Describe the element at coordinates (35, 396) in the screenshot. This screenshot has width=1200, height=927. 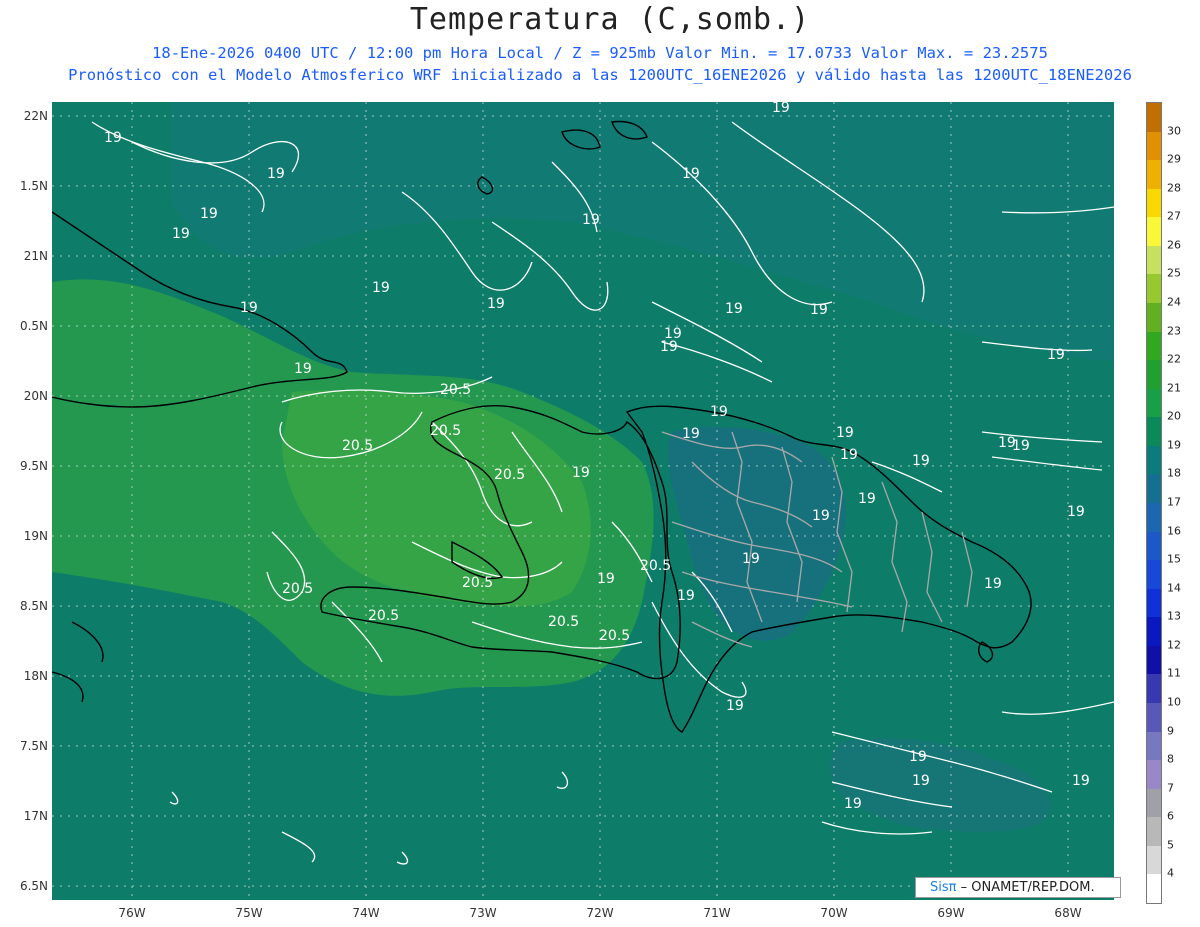
I see `lat-tick: 20N` at that location.